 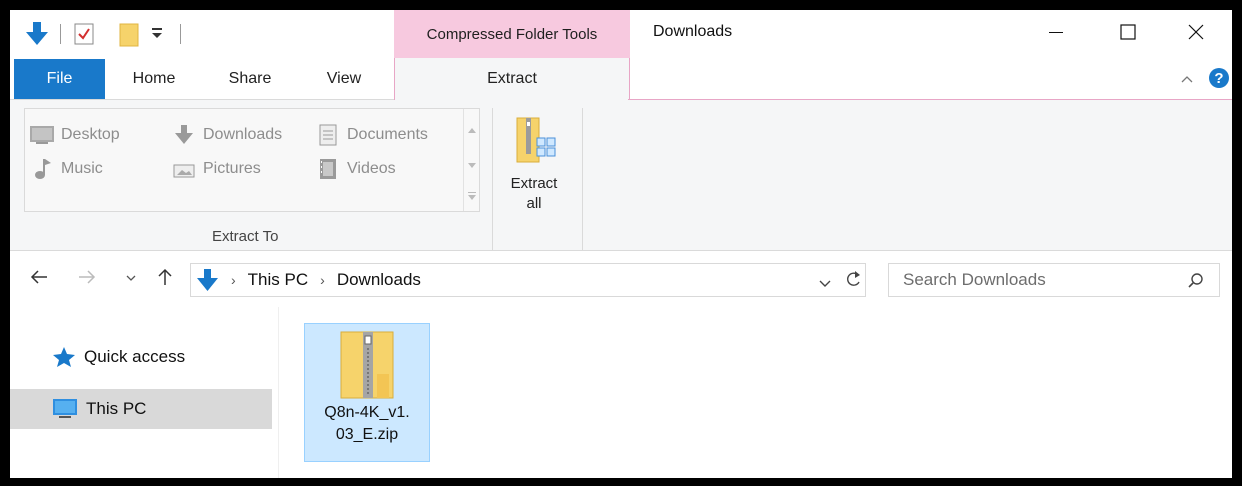 What do you see at coordinates (472, 166) in the screenshot?
I see `gallery-scroll-down-icon` at bounding box center [472, 166].